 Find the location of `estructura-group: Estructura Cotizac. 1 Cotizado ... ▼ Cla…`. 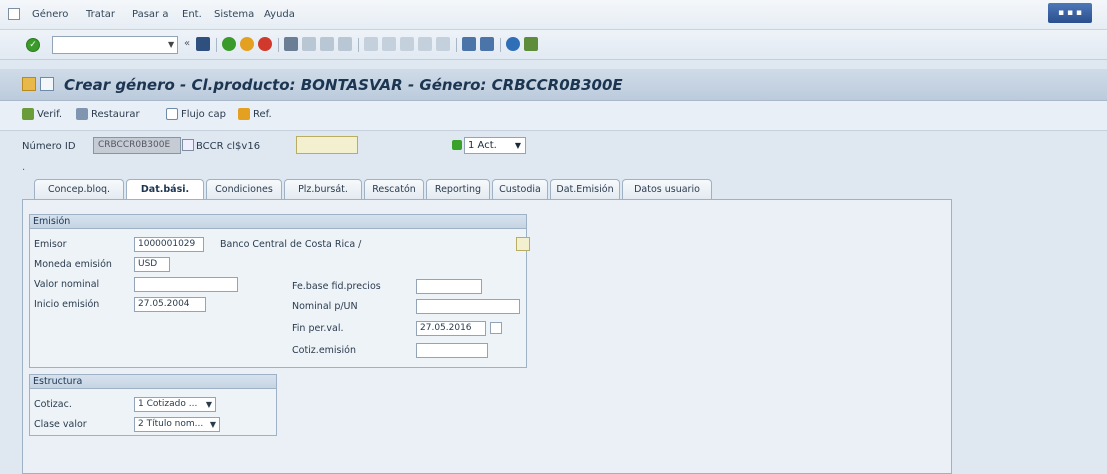

estructura-group: Estructura Cotizac. 1 Cotizado ... ▼ Cla… is located at coordinates (153, 405).